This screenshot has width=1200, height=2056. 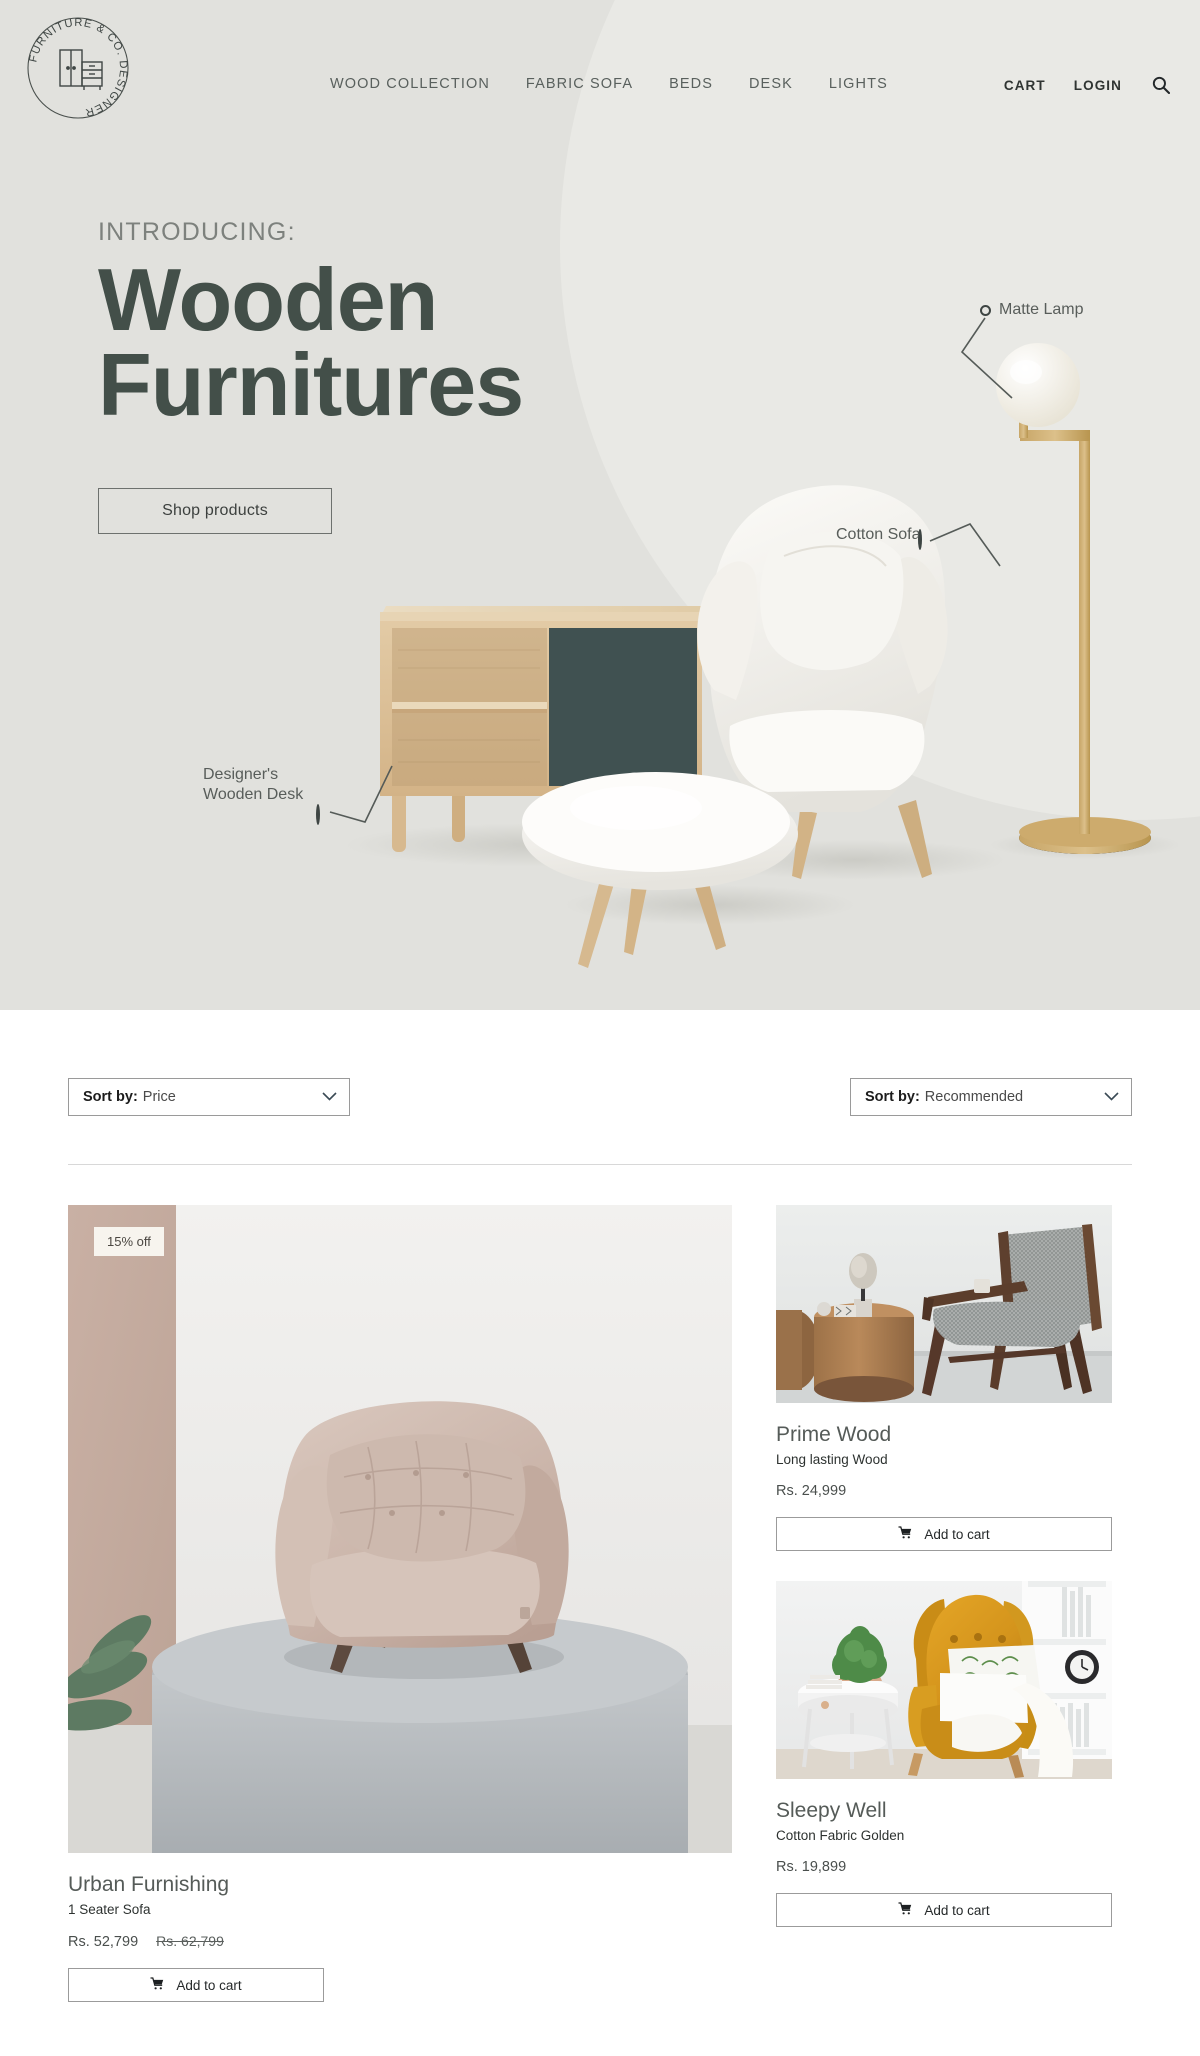 What do you see at coordinates (579, 84) in the screenshot?
I see `nav-fabric-sofa: FABRIC SOFA` at bounding box center [579, 84].